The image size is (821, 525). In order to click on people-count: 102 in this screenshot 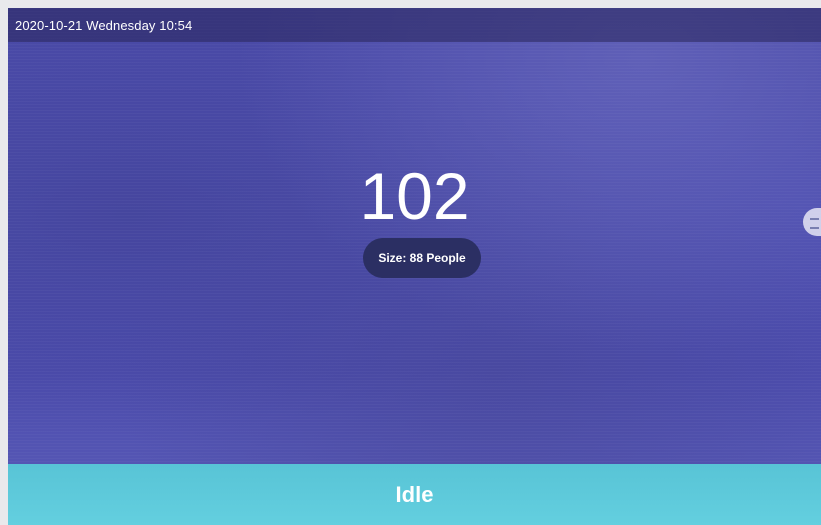, I will do `click(414, 196)`.